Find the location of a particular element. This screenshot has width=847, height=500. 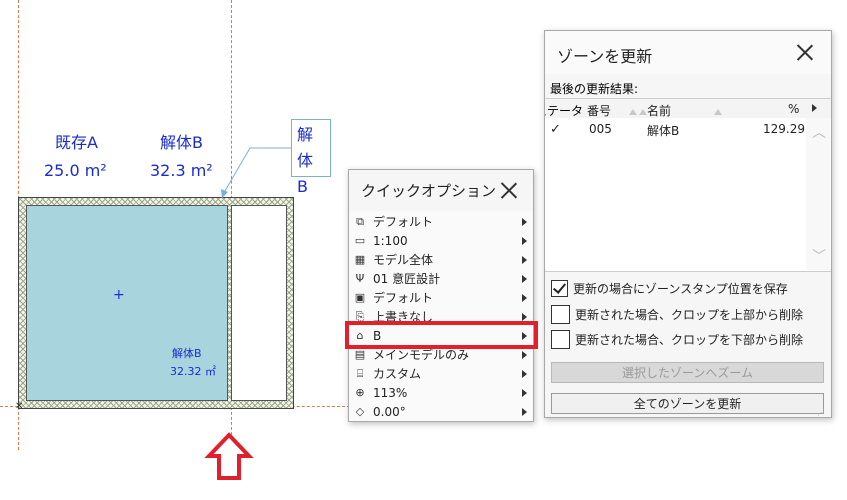

quick-option-layer: ⧉ デフォルト is located at coordinates (440, 221).